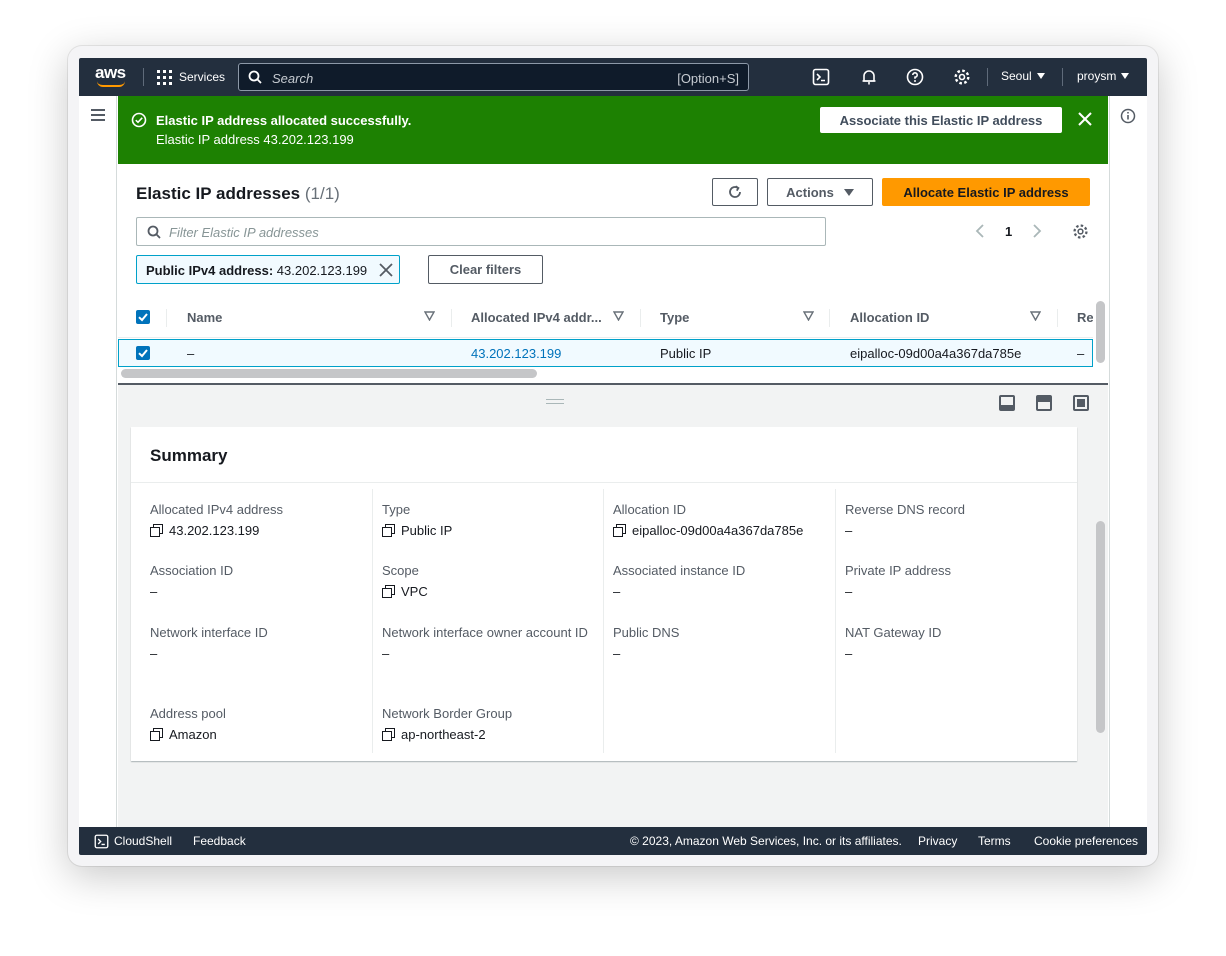  I want to click on cell-allocation-id: eipalloc-09d00a4a367da785e, so click(936, 353).